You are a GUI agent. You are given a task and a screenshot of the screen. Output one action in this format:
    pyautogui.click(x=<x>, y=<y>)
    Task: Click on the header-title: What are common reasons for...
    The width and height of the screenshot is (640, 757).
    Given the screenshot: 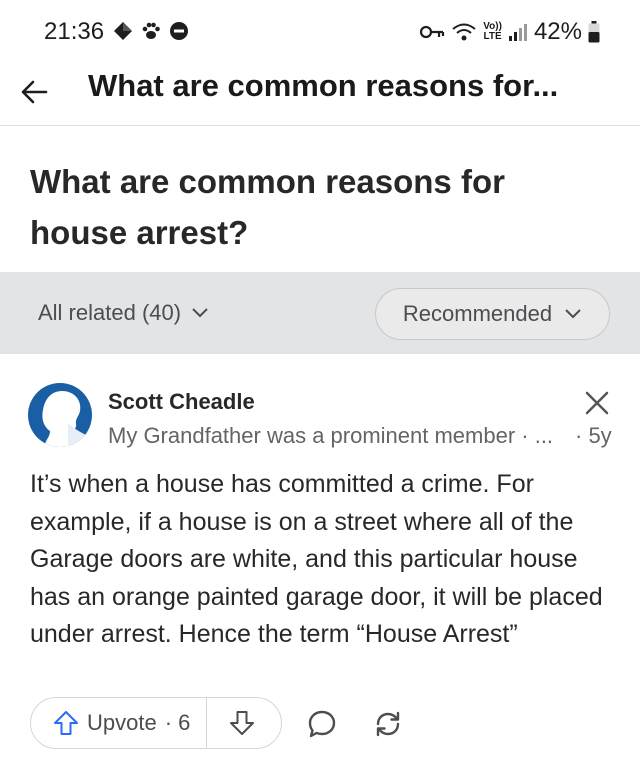 What is the action you would take?
    pyautogui.click(x=323, y=85)
    